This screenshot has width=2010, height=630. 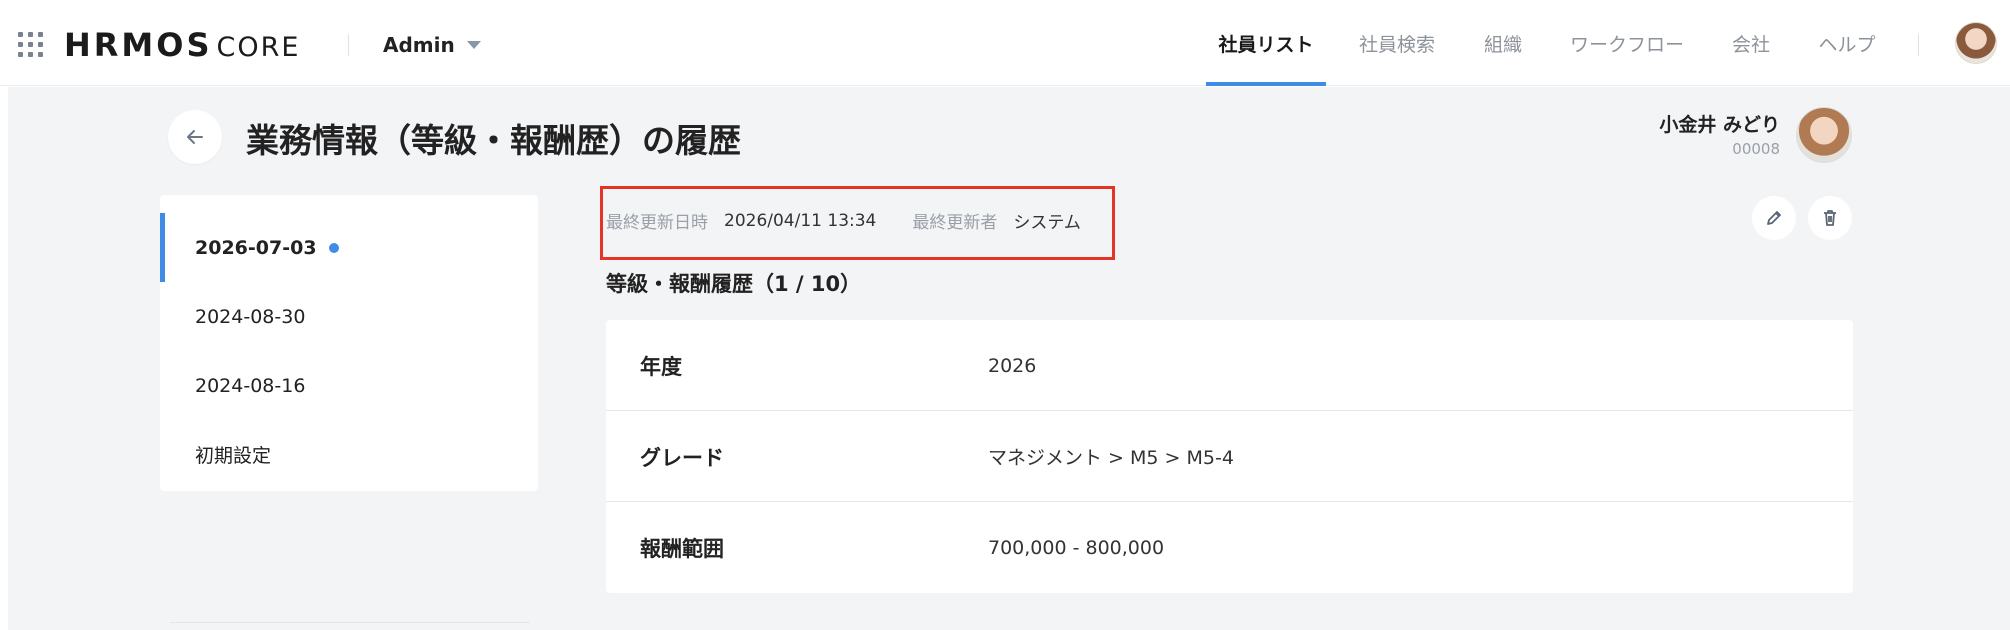 I want to click on user-id: 00008, so click(x=1756, y=149).